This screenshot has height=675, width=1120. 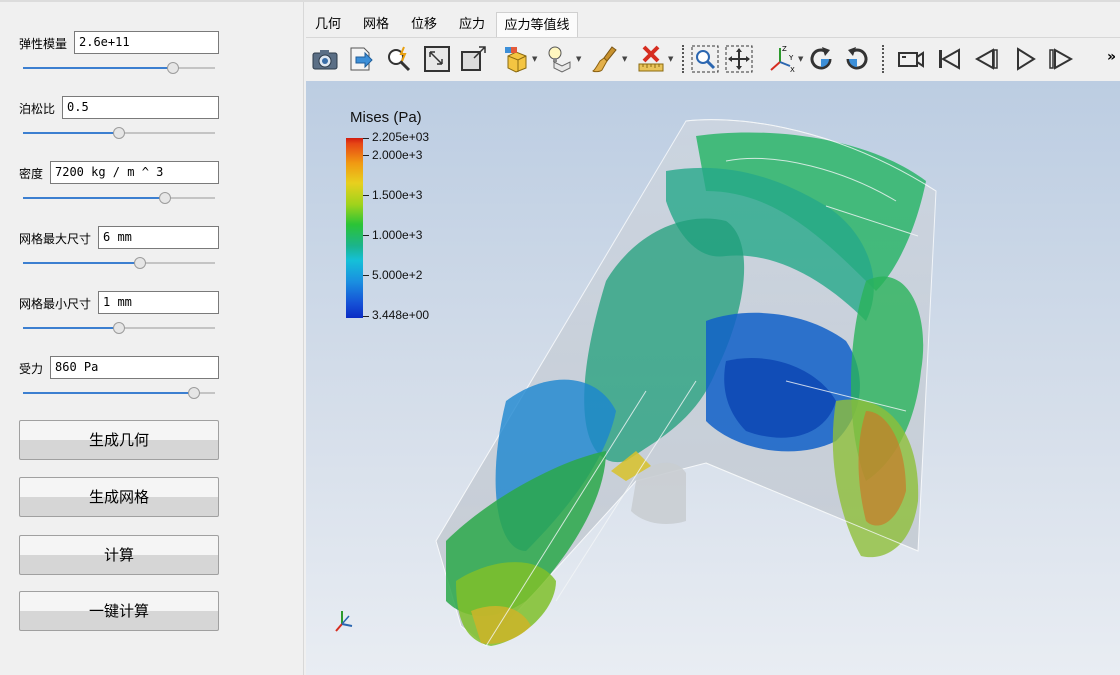 What do you see at coordinates (386, 117) in the screenshot?
I see `legend-title: Mises (Pa)` at bounding box center [386, 117].